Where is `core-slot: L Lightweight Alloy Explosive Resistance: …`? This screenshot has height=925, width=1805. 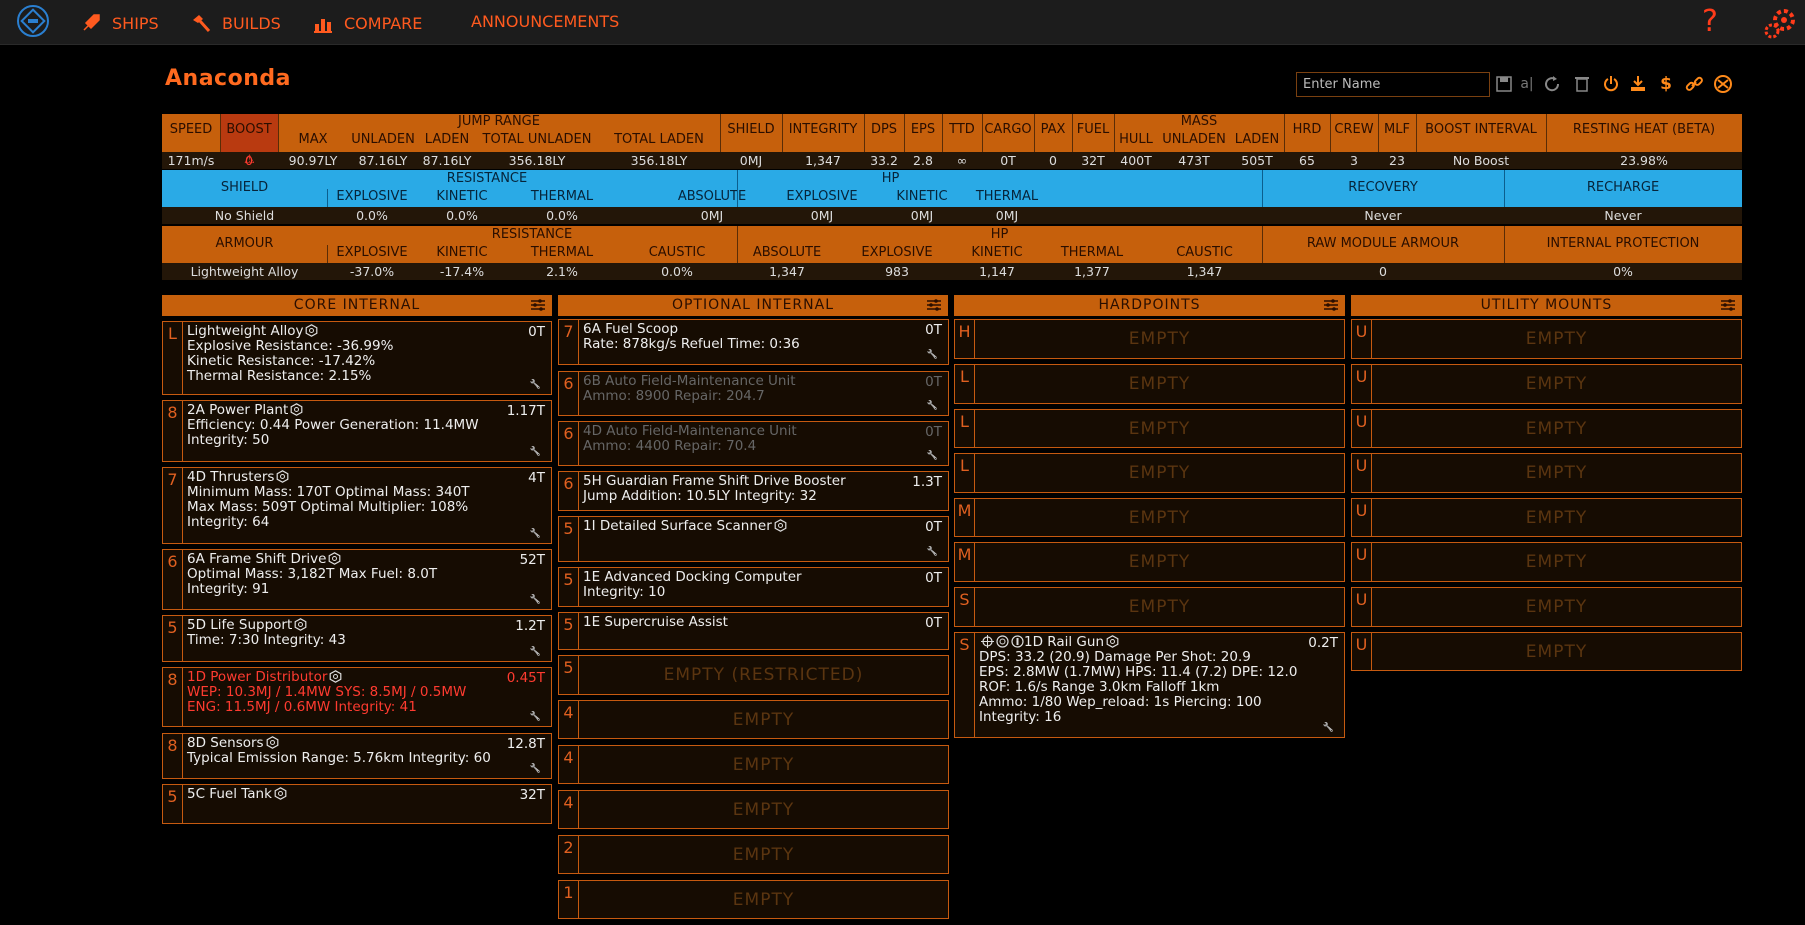 core-slot: L Lightweight Alloy Explosive Resistance: … is located at coordinates (357, 358).